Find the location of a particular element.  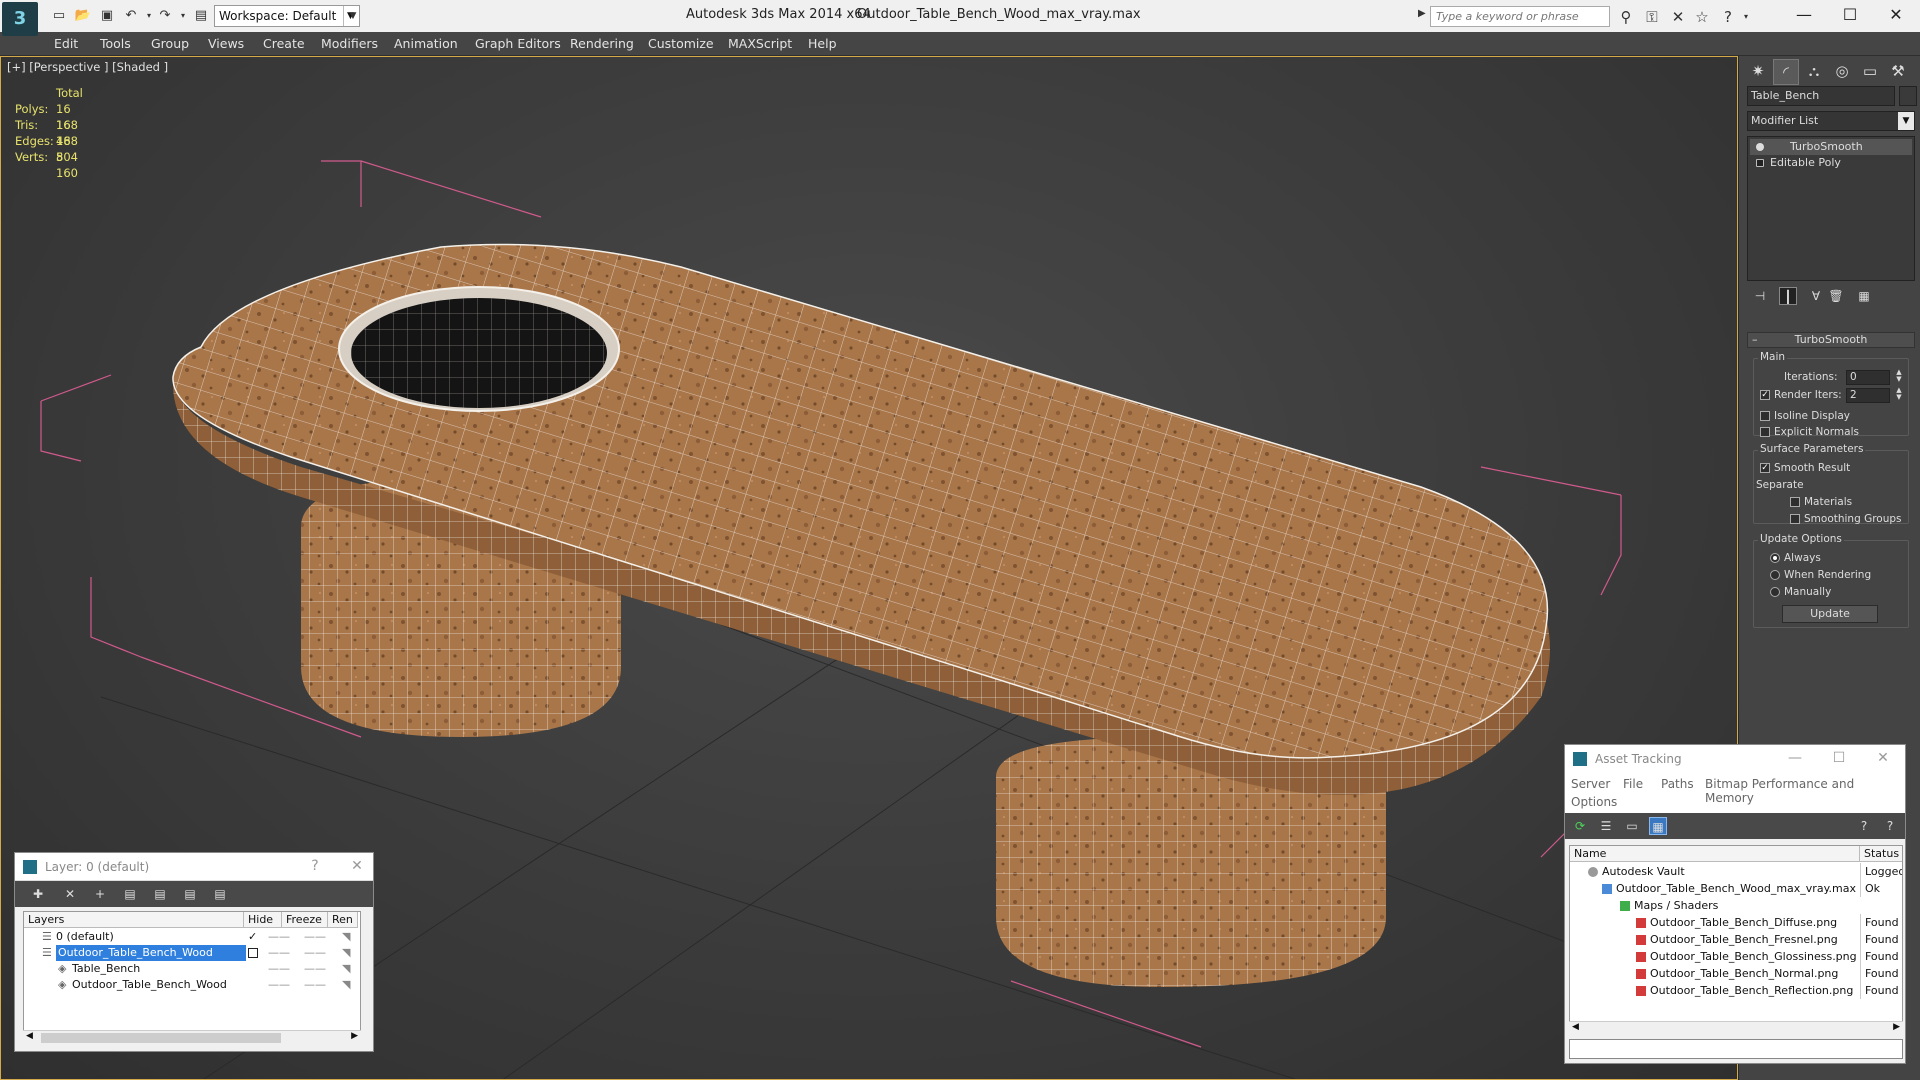

update-button: Update is located at coordinates (1830, 614).